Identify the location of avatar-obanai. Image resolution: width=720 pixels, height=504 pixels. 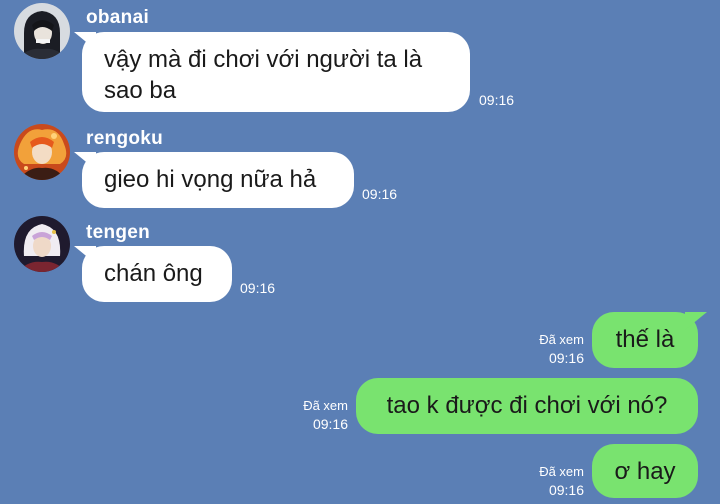
(42, 31).